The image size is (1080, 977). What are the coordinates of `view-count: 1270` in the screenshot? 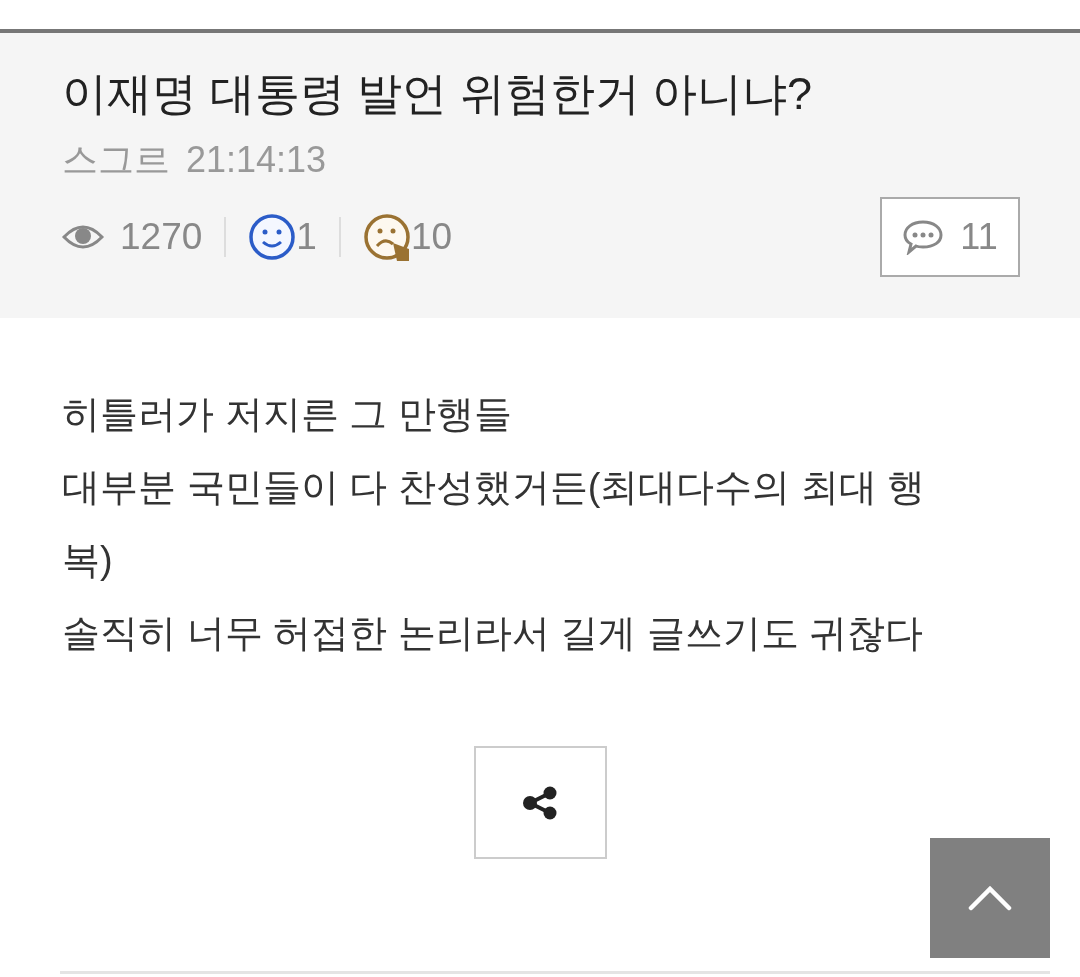 It's located at (161, 237).